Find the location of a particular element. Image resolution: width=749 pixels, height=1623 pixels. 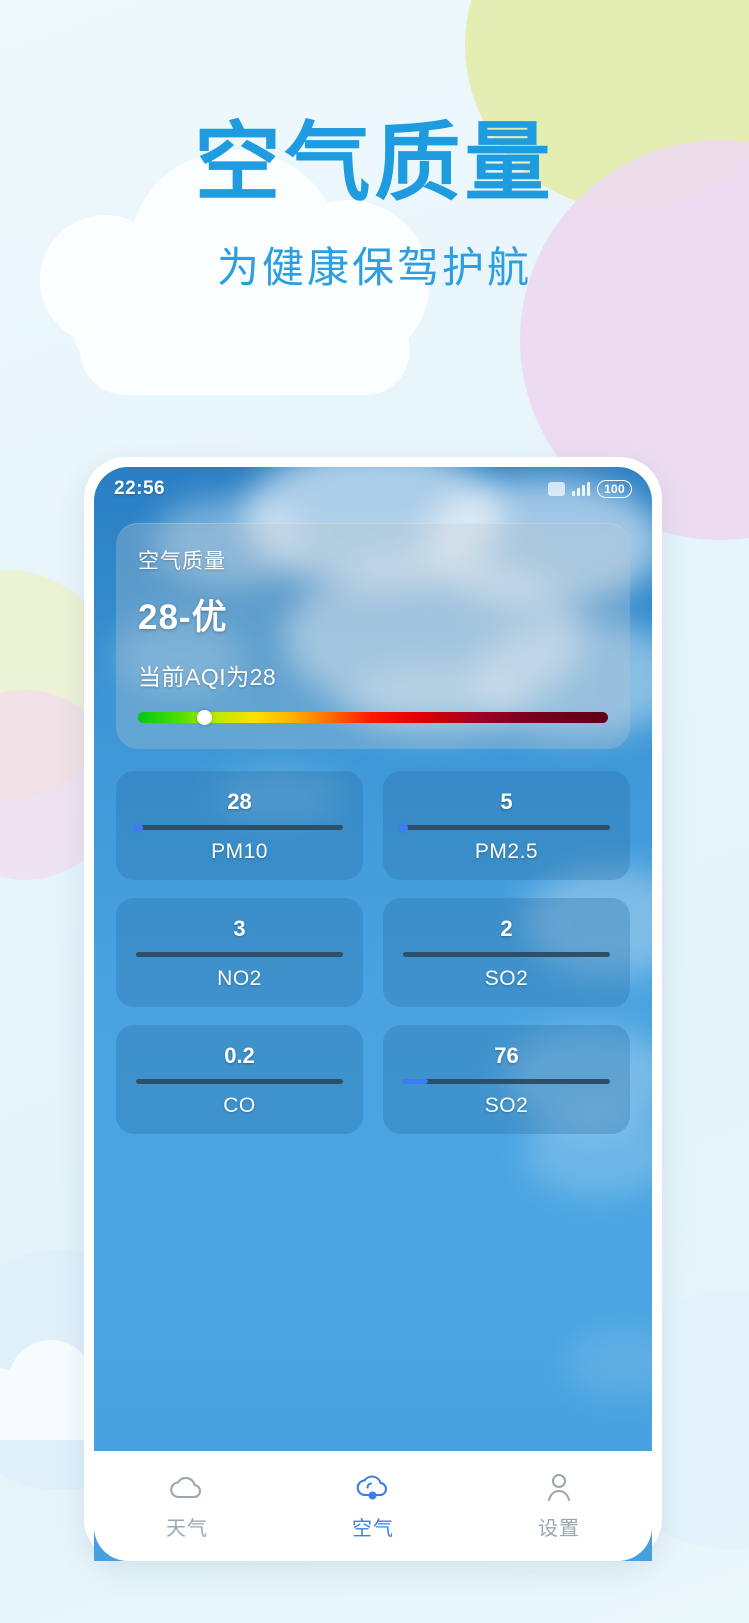

tab-air: 空气 is located at coordinates (373, 1506).